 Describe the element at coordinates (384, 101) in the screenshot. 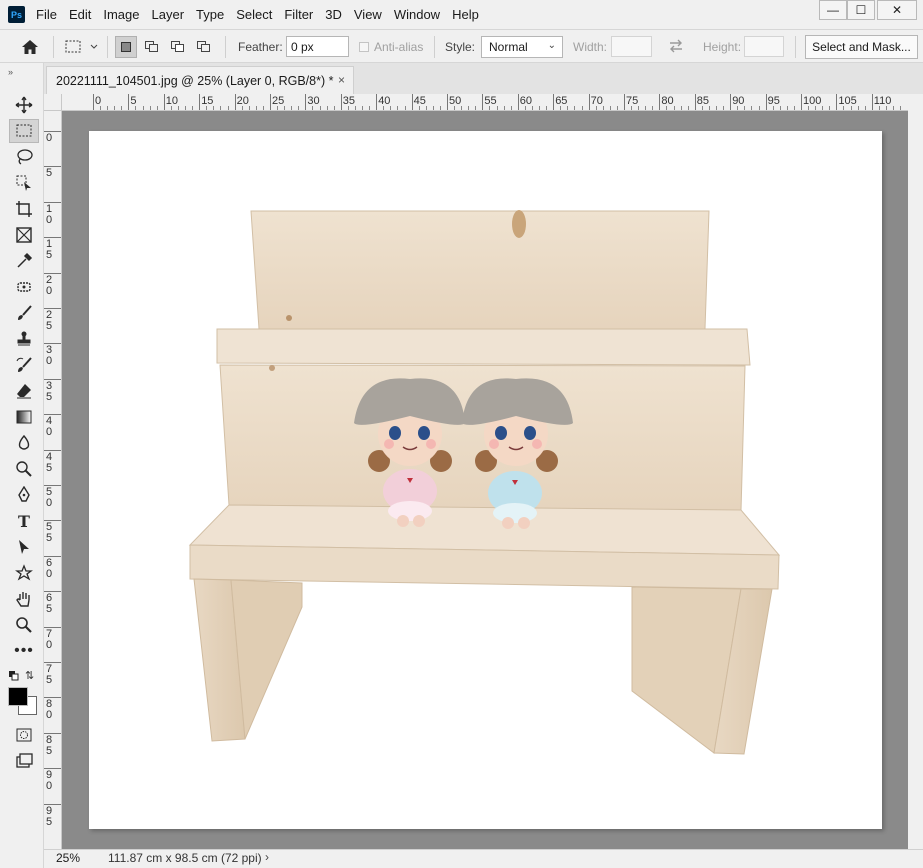

I see `ruler-top-label: 40` at that location.